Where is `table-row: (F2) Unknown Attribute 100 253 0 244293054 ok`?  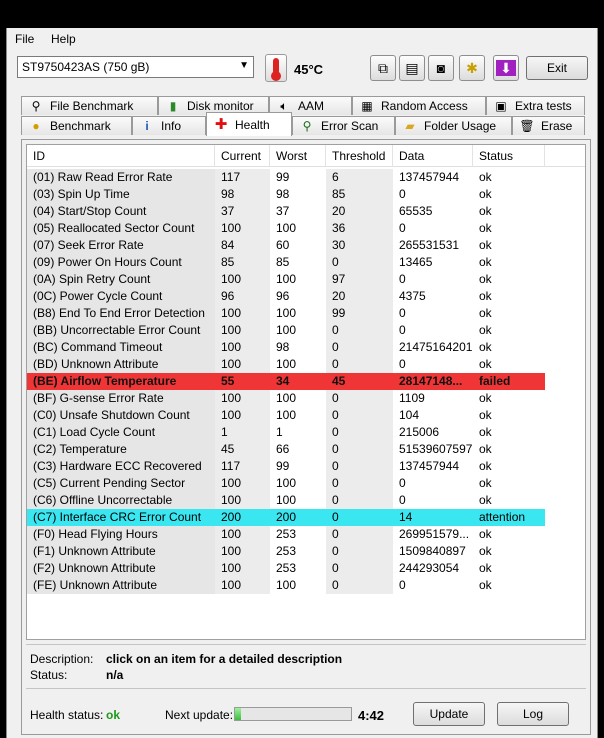 table-row: (F2) Unknown Attribute 100 253 0 244293054 ok is located at coordinates (286, 568).